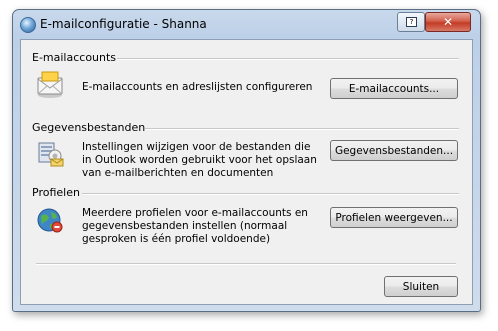  What do you see at coordinates (28, 25) in the screenshot?
I see `mail-app-icon` at bounding box center [28, 25].